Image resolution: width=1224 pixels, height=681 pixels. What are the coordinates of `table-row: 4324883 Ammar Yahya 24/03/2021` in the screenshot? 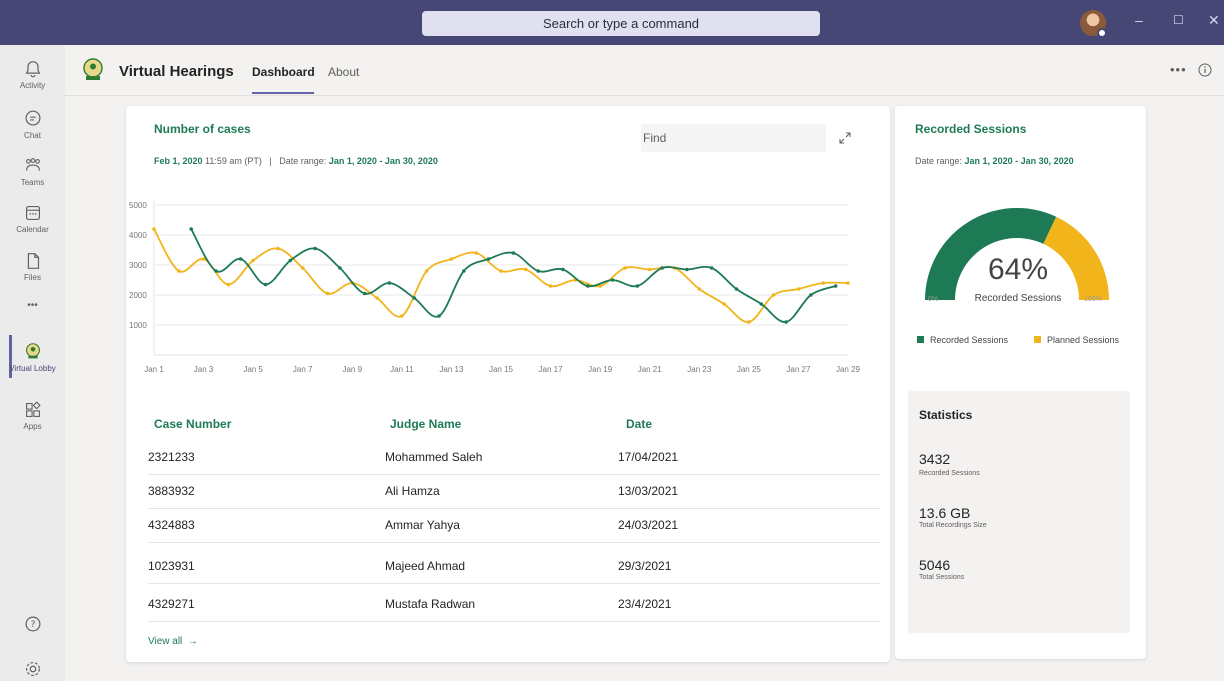 It's located at (514, 527).